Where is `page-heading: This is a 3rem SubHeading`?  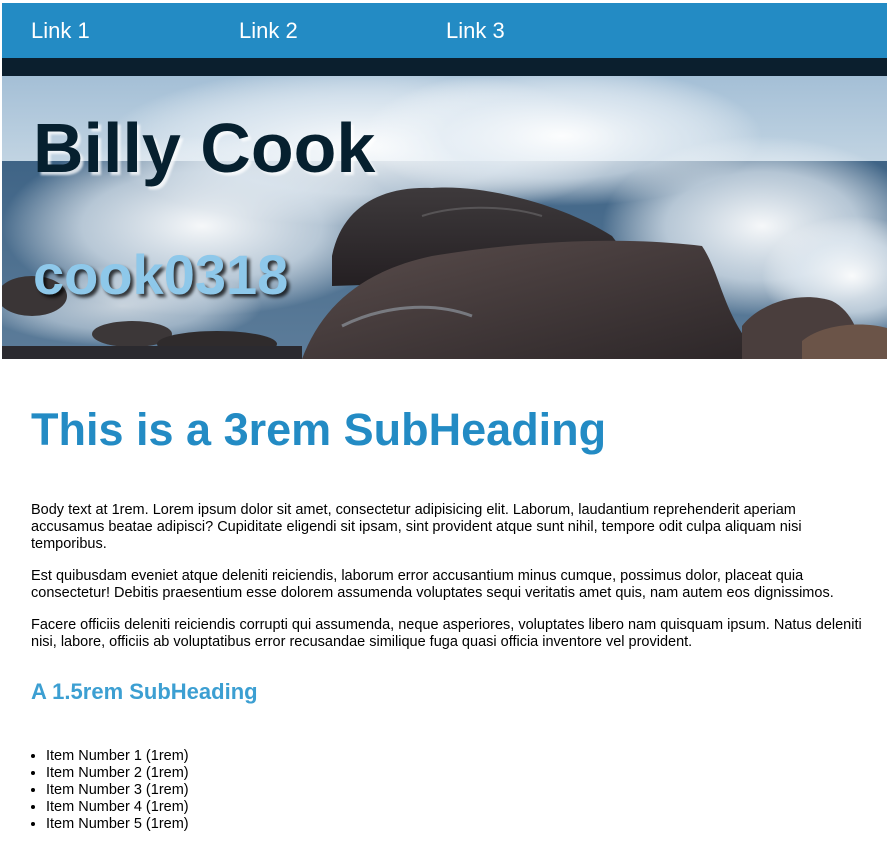
page-heading: This is a 3rem SubHeading is located at coordinates (319, 429).